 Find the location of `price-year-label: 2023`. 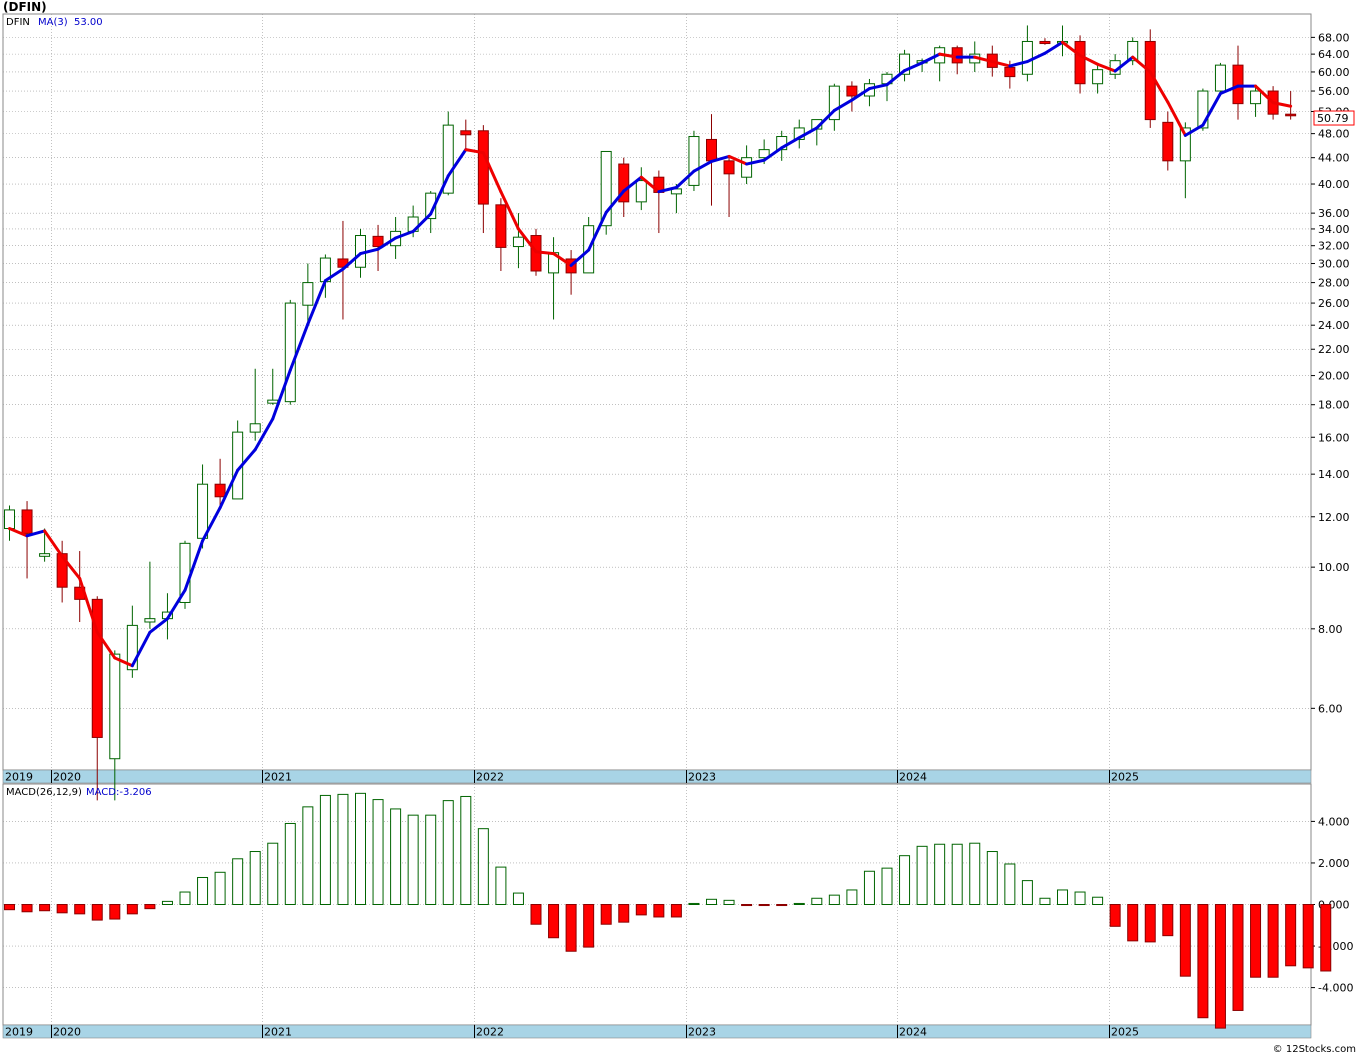

price-year-label: 2023 is located at coordinates (702, 777).